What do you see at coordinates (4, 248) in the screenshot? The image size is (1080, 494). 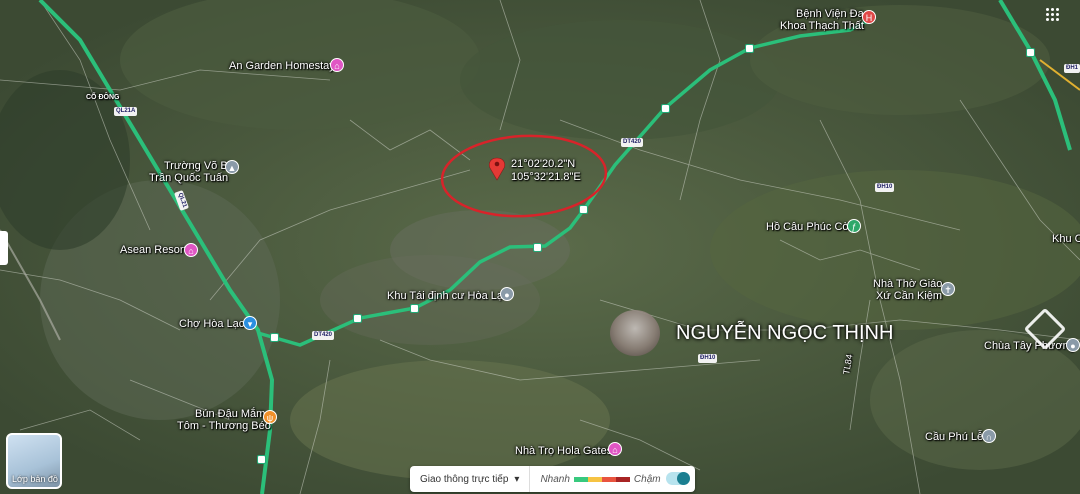 I see `collapse-side-panel-button` at bounding box center [4, 248].